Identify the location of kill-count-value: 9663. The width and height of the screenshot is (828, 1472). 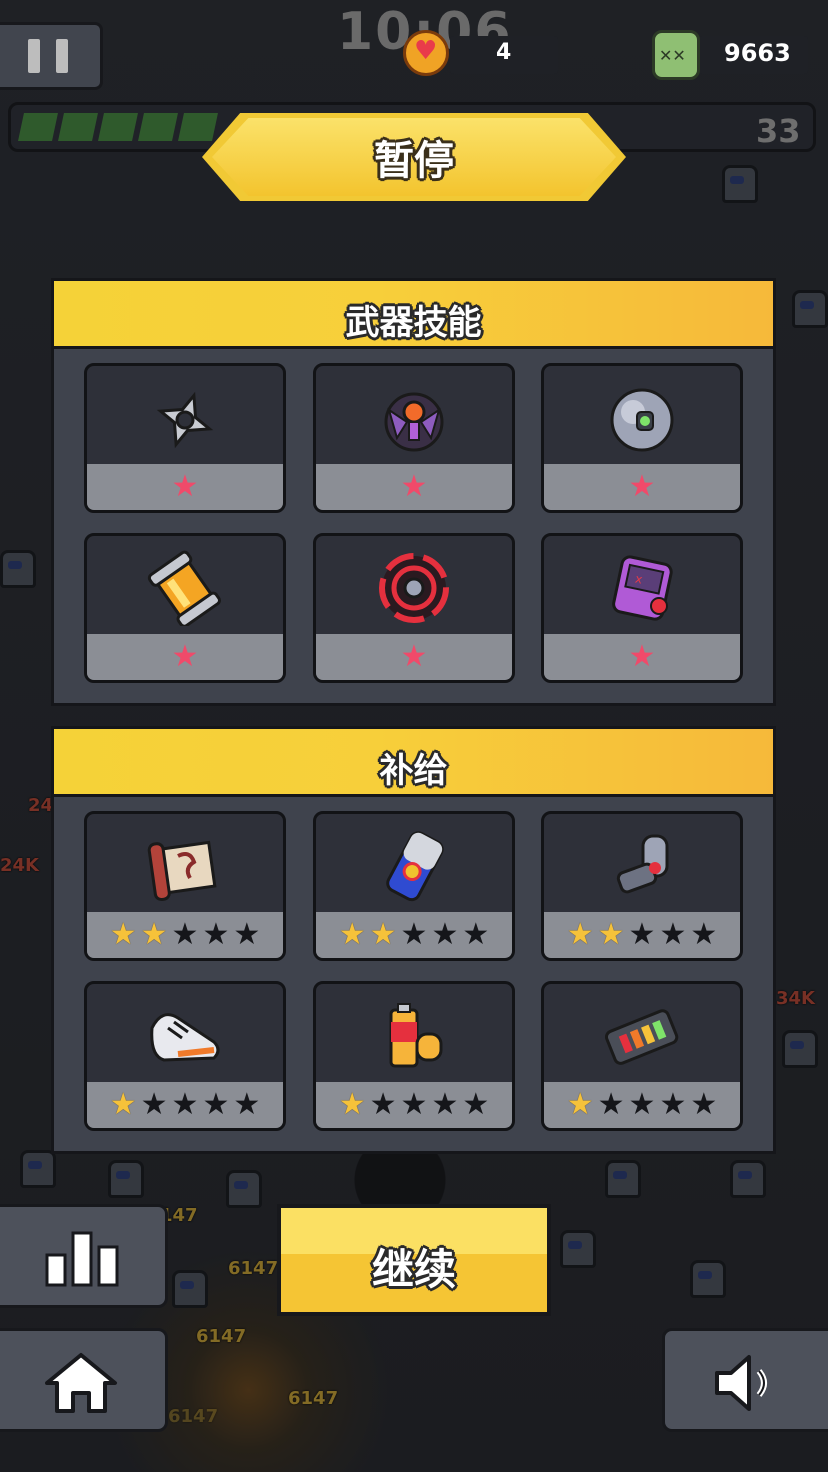
(757, 53).